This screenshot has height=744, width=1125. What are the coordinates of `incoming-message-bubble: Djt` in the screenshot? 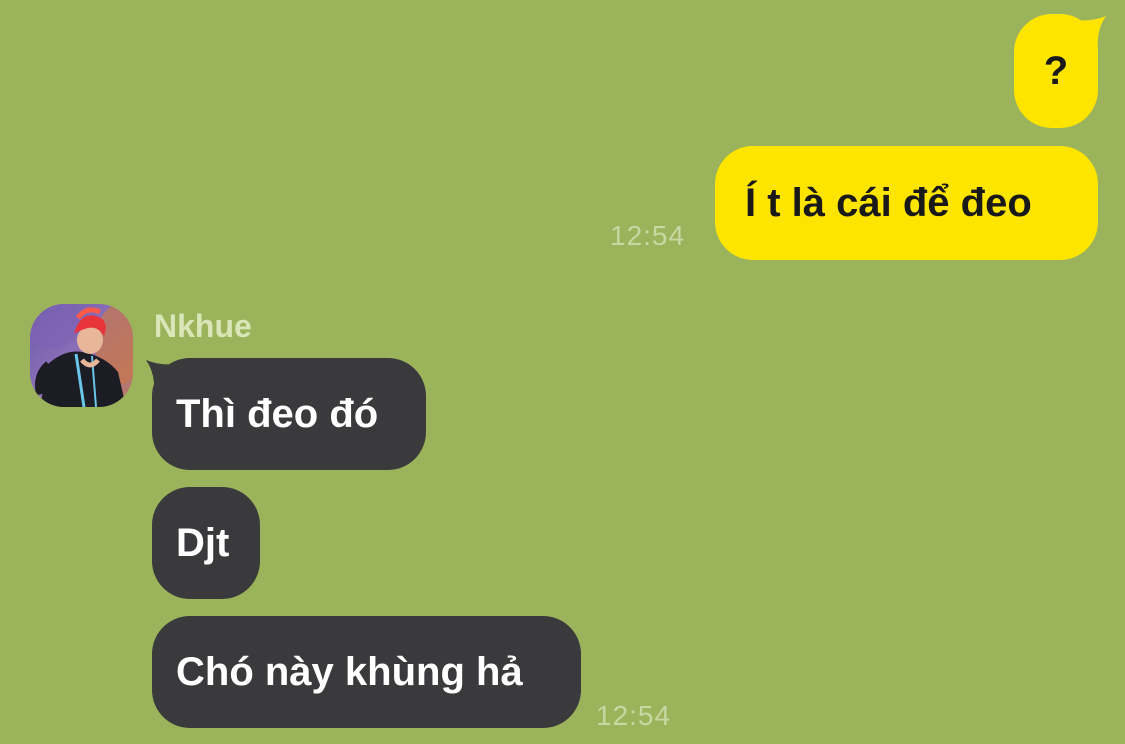 It's located at (206, 543).